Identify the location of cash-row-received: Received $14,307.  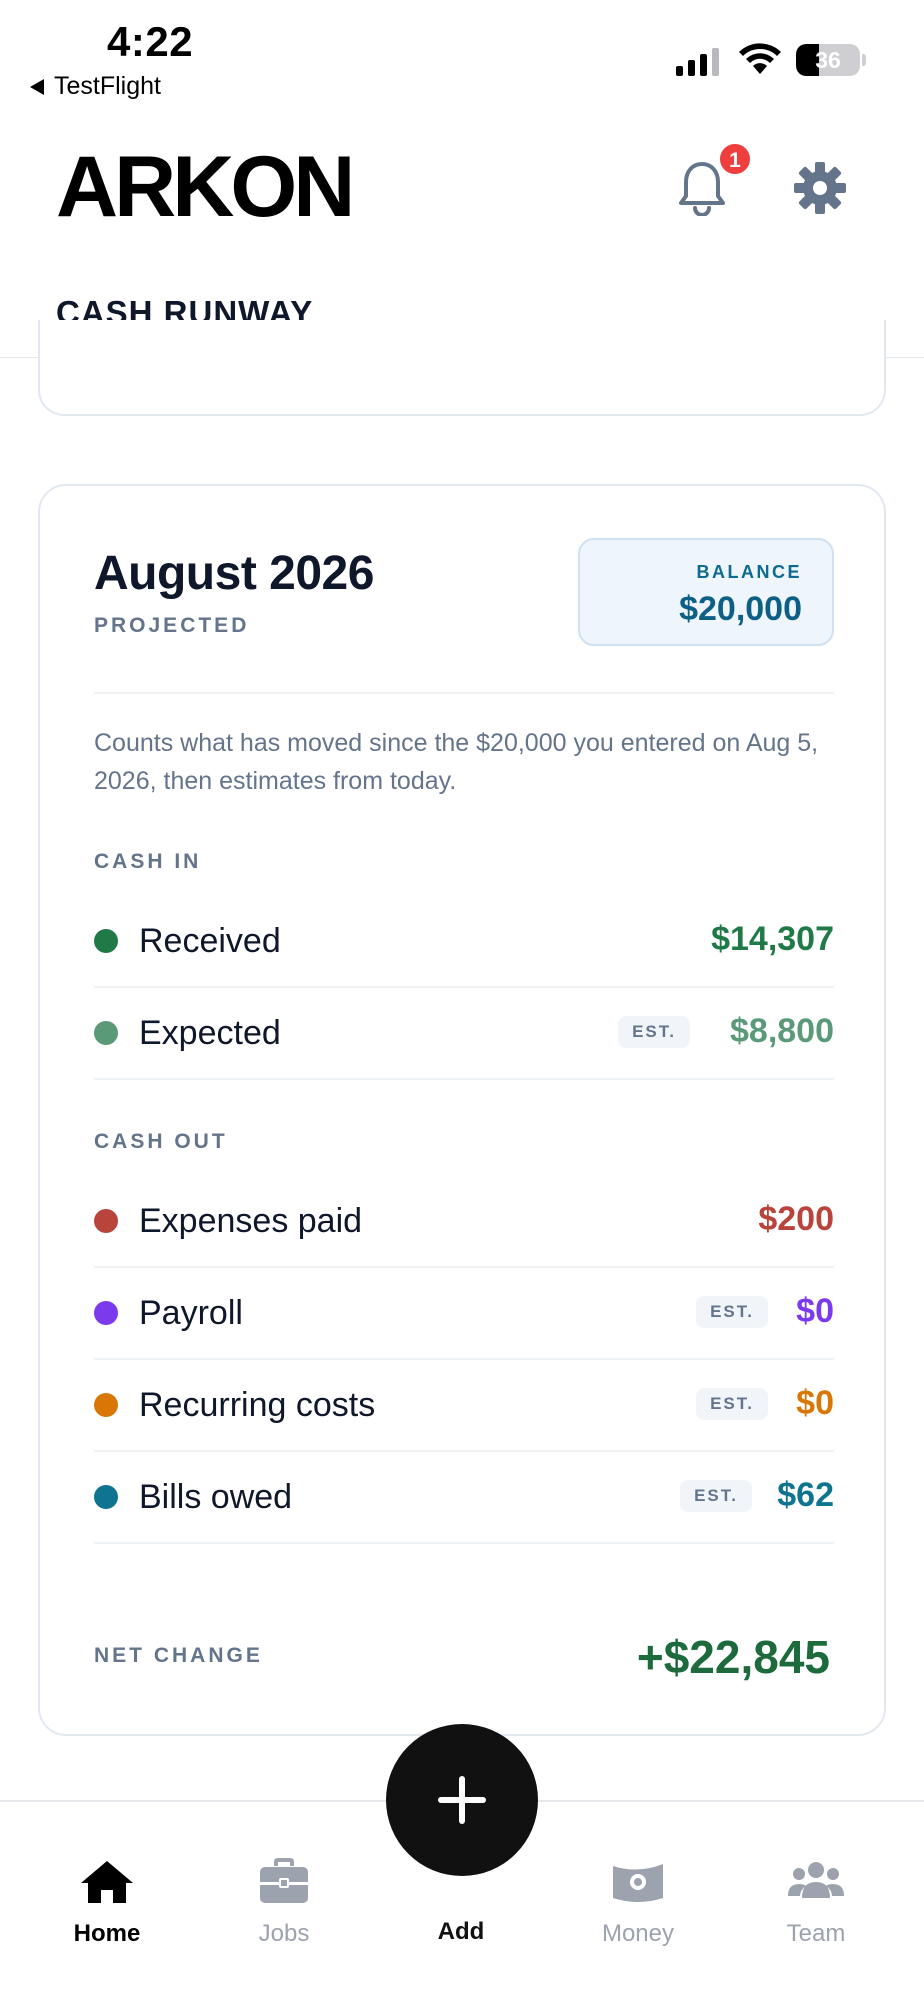
(464, 942).